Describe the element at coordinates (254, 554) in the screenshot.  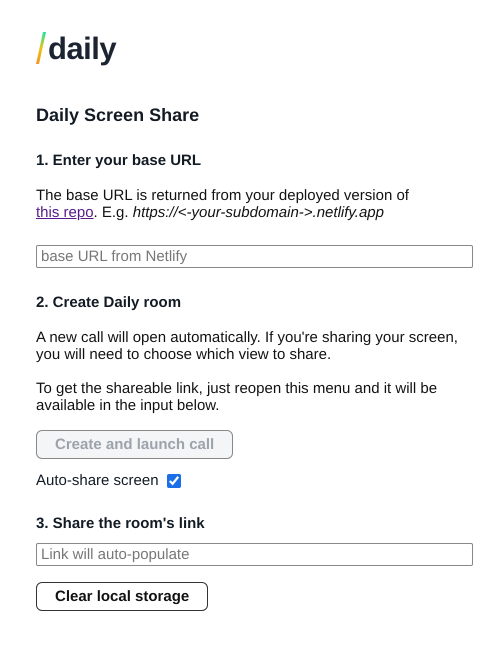
I see `input-field: Link will auto-populate` at that location.